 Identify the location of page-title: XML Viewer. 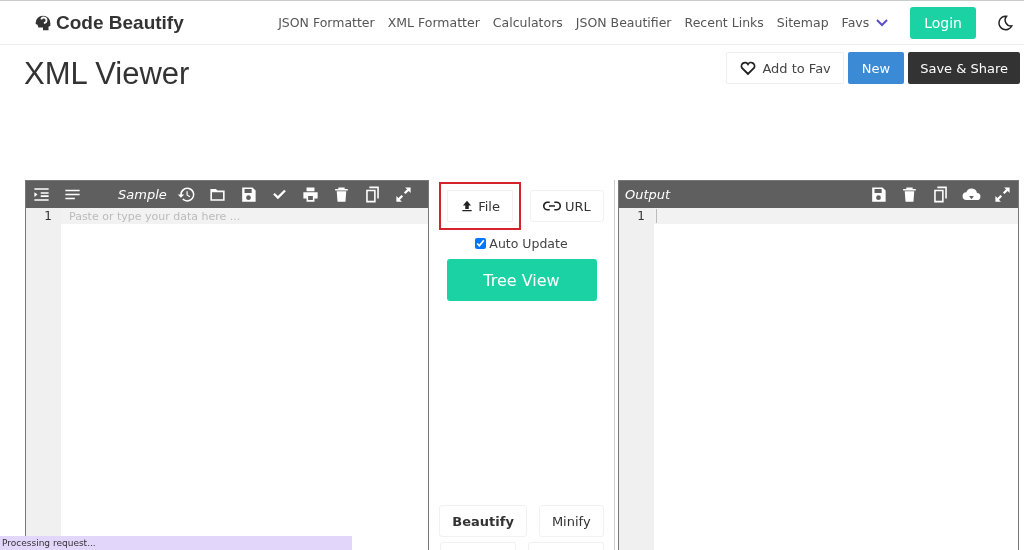
(107, 74).